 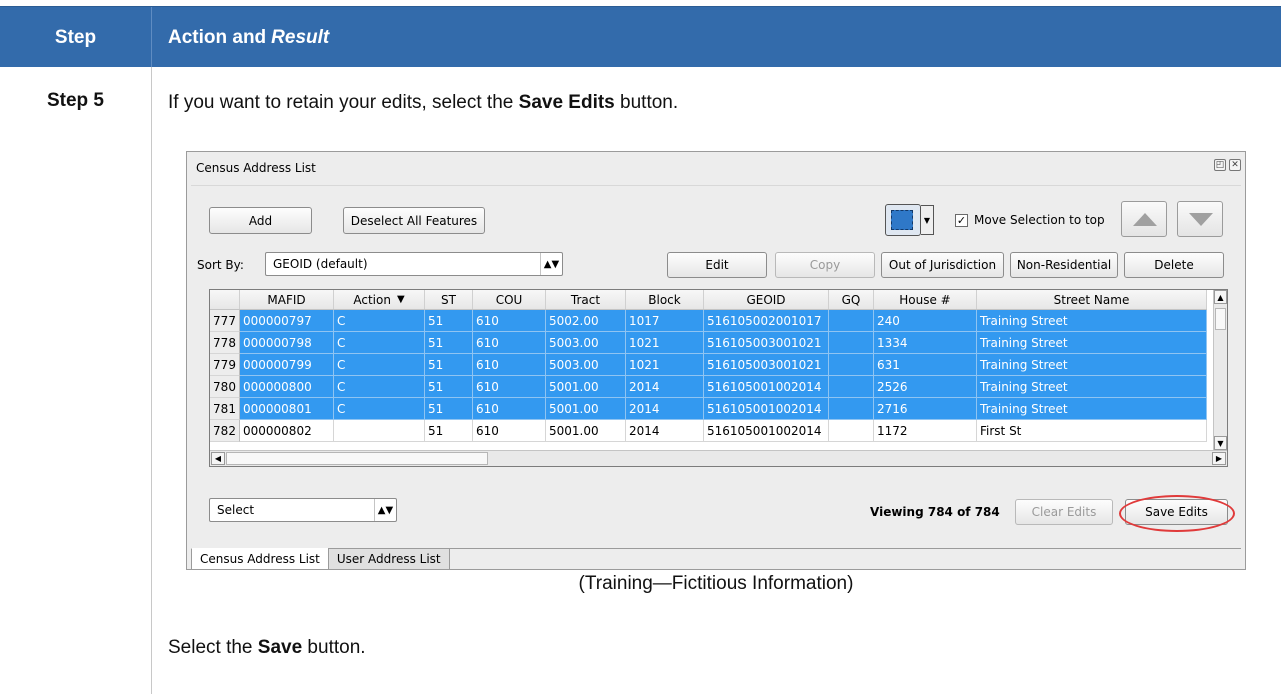 What do you see at coordinates (388, 559) in the screenshot?
I see `tab-user-address-list: User Address List` at bounding box center [388, 559].